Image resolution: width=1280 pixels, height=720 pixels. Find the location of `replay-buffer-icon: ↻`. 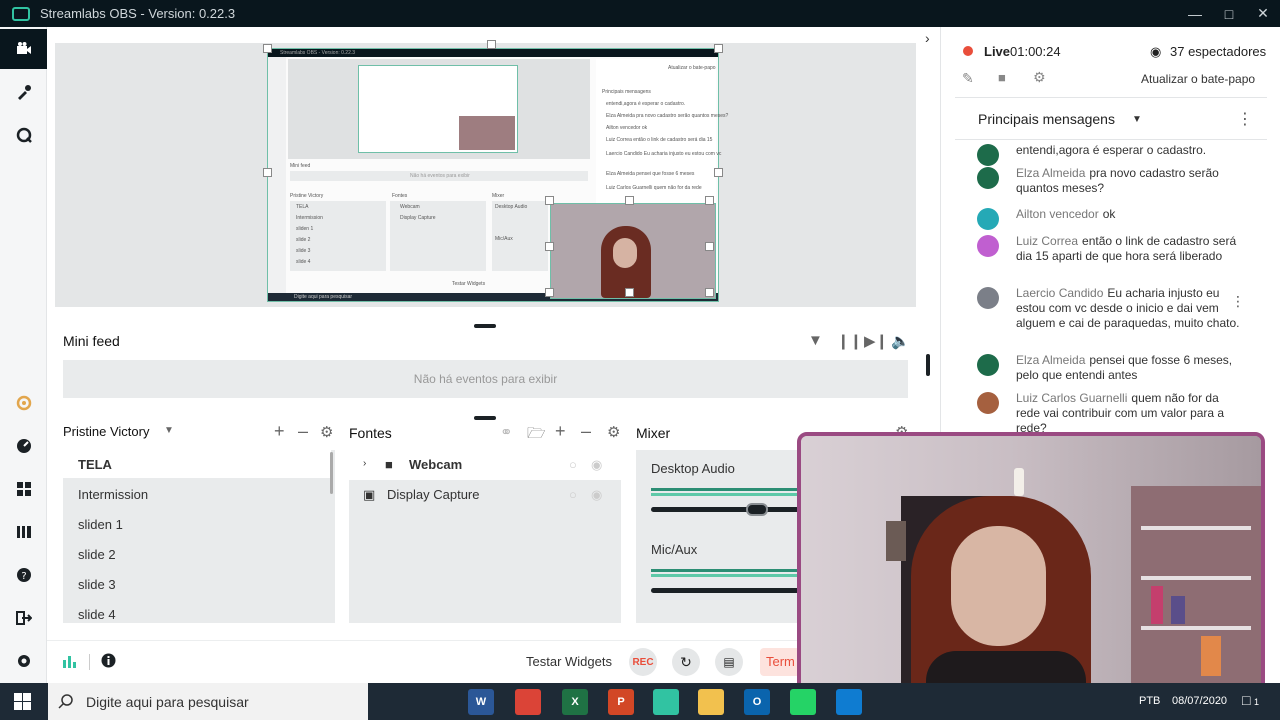

replay-buffer-icon: ↻ is located at coordinates (686, 662).